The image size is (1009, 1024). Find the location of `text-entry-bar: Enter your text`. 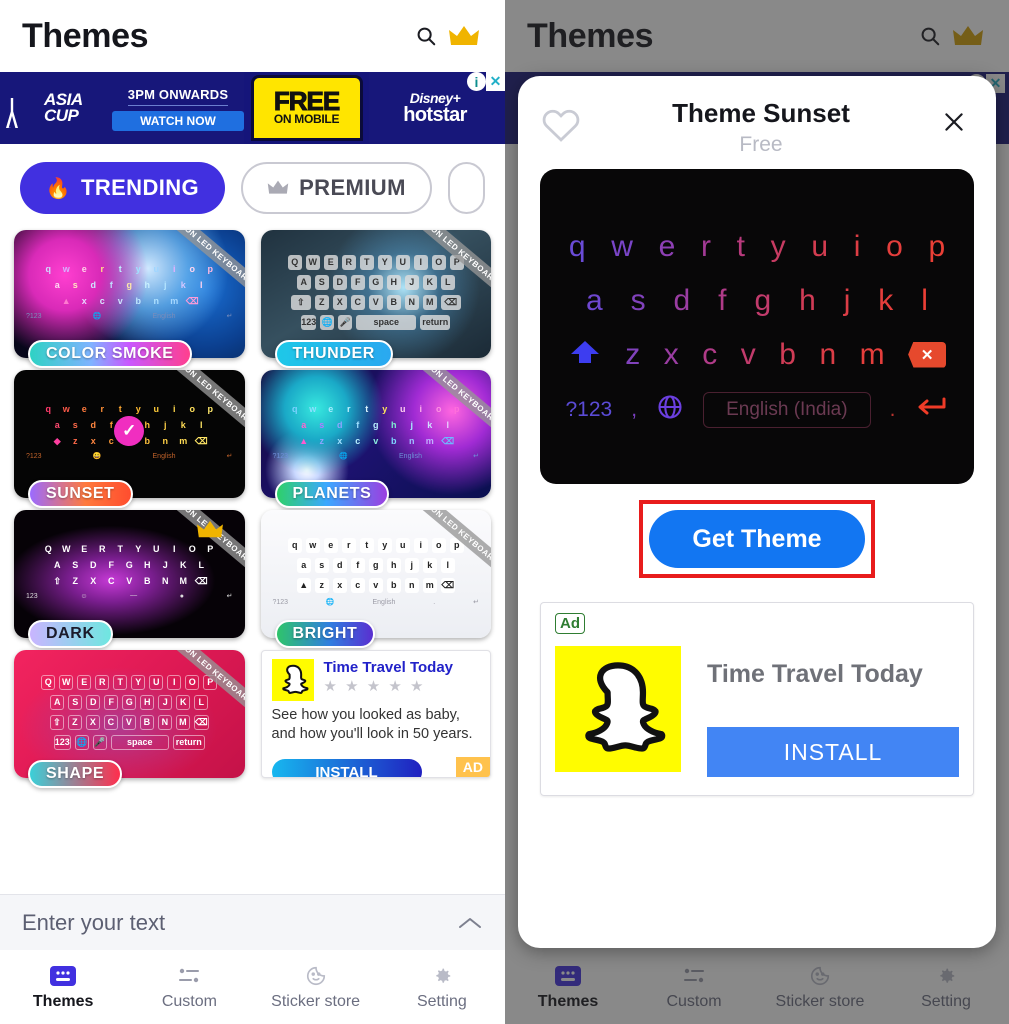

text-entry-bar: Enter your text is located at coordinates (252, 922).